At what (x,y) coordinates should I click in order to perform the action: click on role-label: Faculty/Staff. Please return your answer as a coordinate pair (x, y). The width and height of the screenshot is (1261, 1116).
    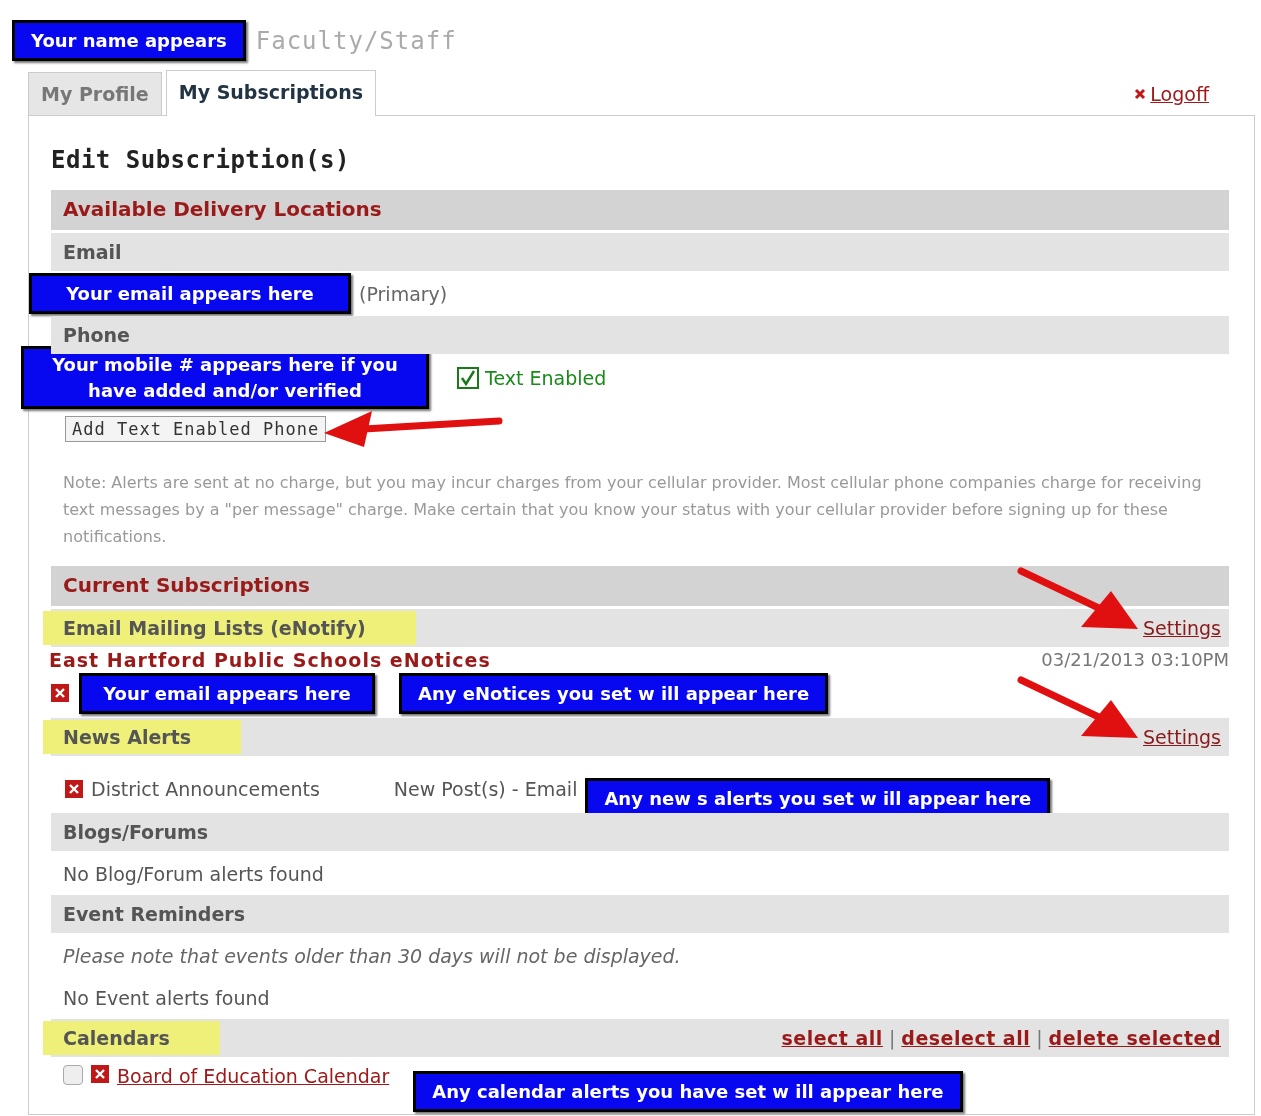
    Looking at the image, I should click on (356, 40).